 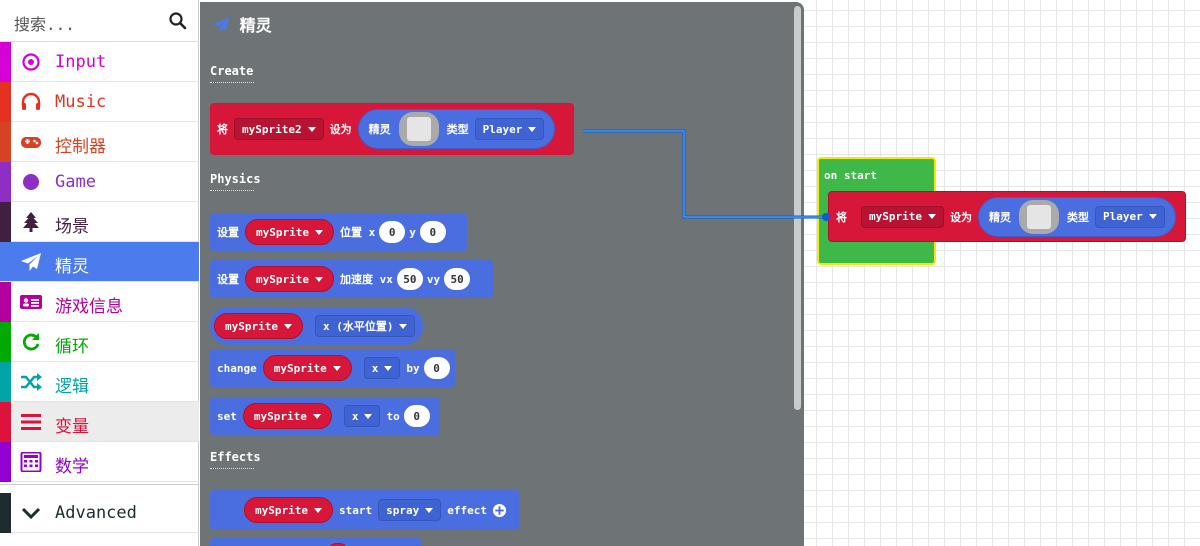 I want to click on sprite-property-block: mySprite x (水平位置), so click(x=316, y=326).